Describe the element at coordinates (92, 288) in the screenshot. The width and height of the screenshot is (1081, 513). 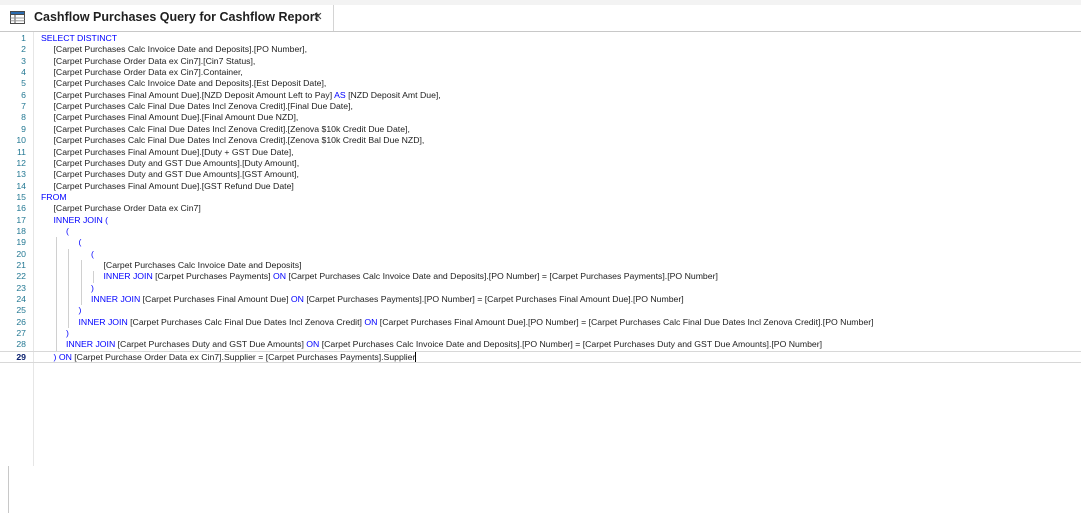
I see `code-text: )` at that location.